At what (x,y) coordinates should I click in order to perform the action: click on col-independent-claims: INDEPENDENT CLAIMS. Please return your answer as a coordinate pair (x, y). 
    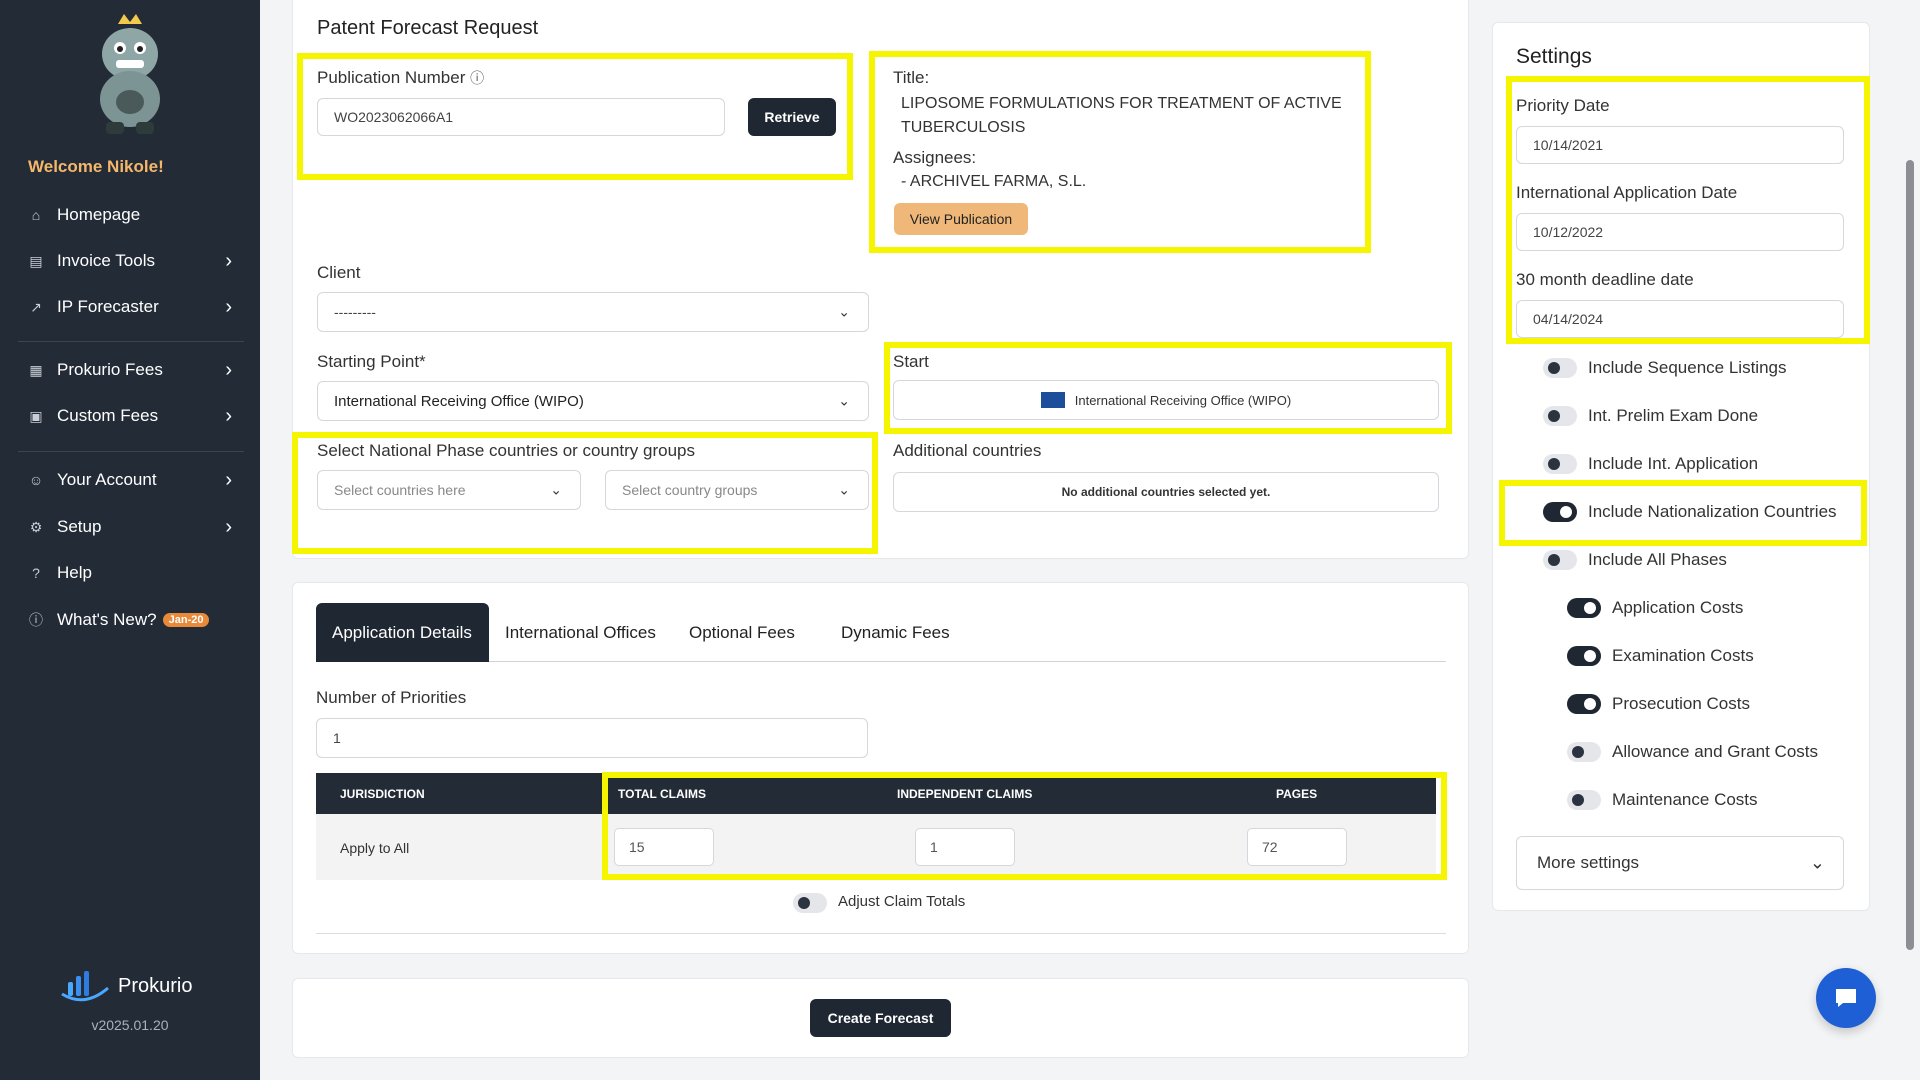
    Looking at the image, I should click on (965, 794).